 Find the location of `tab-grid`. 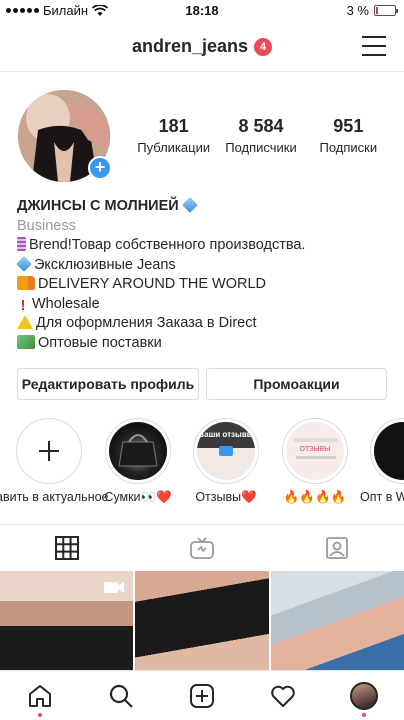

tab-grid is located at coordinates (67, 547).